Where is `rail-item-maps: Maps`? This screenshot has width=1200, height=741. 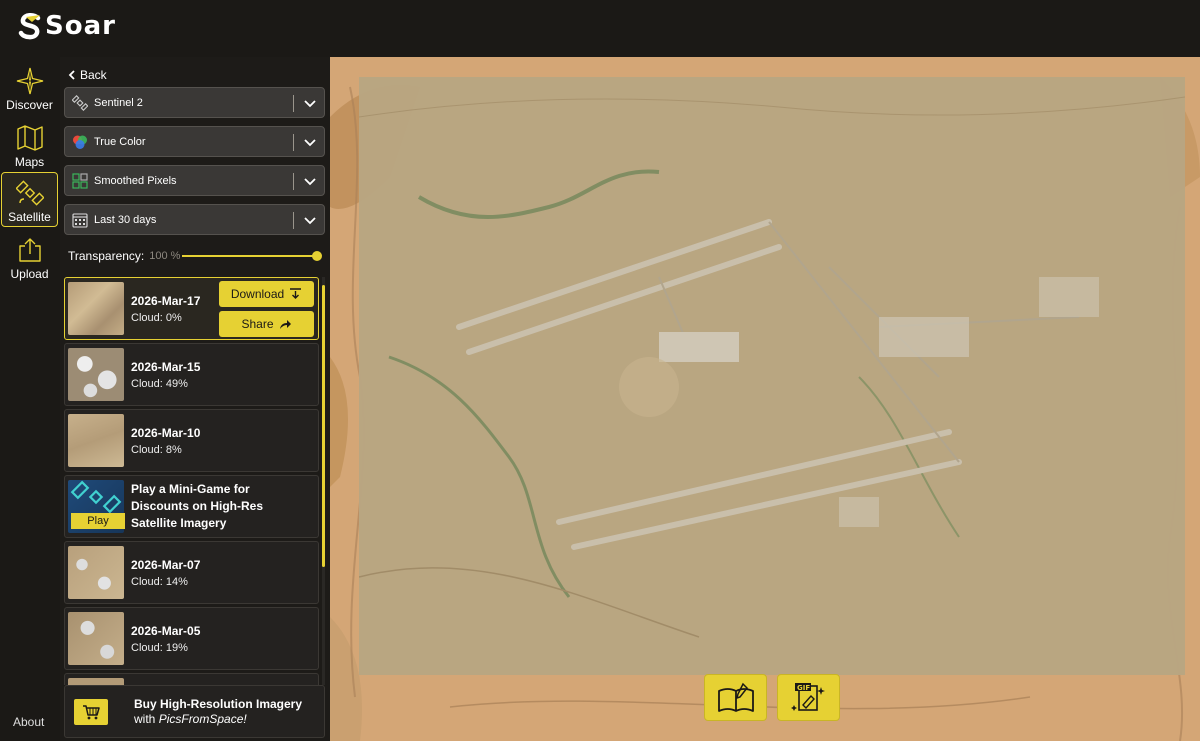
rail-item-maps: Maps is located at coordinates (29, 145).